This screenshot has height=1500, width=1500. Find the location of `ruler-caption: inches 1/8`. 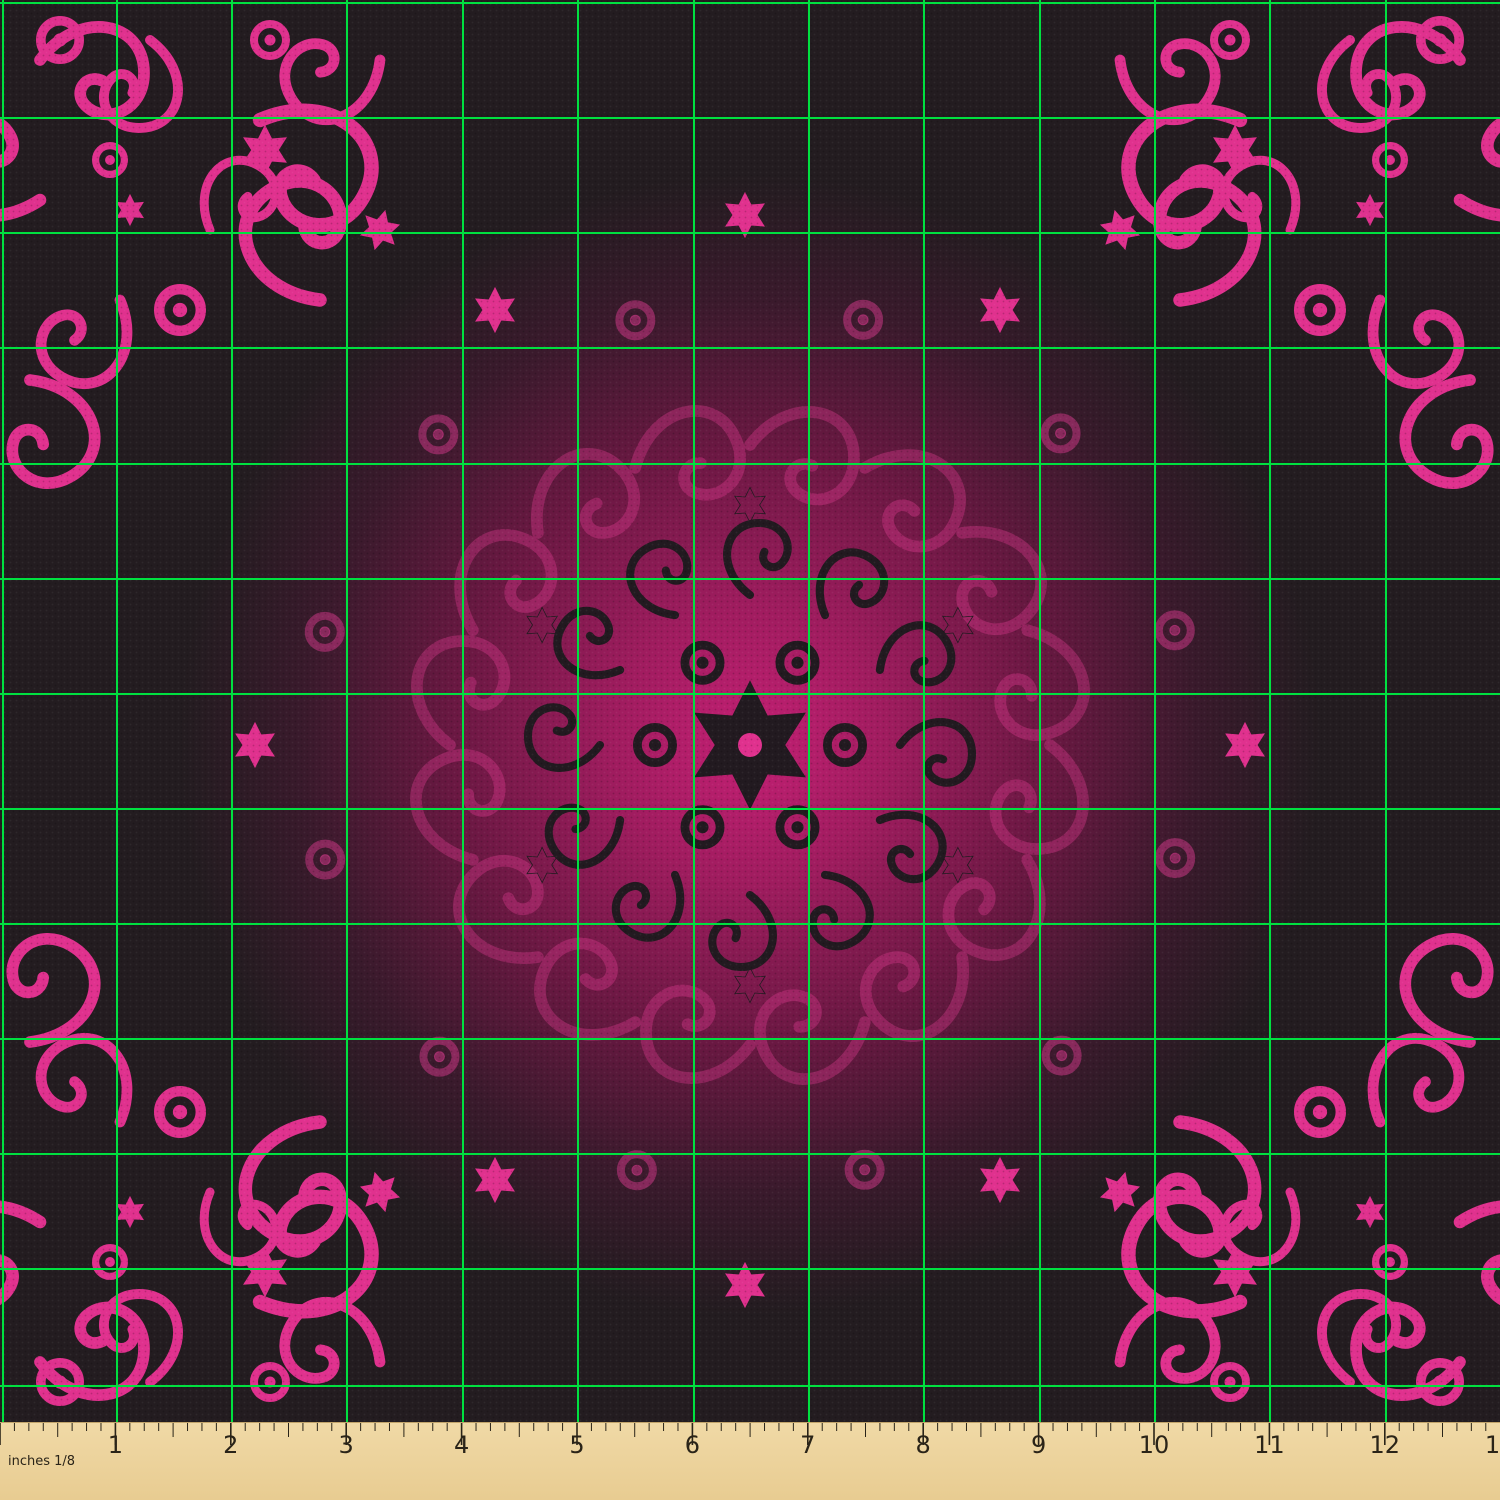

ruler-caption: inches 1/8 is located at coordinates (41, 1461).